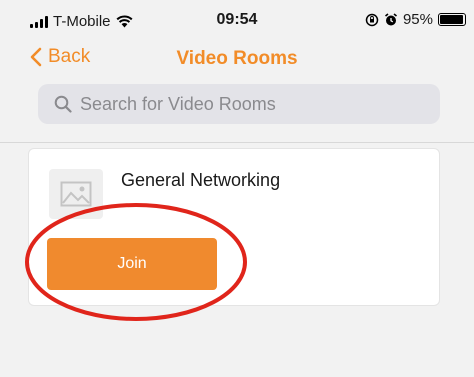 This screenshot has height=377, width=474. Describe the element at coordinates (178, 103) in the screenshot. I see `search-placeholder: Search for Video Rooms` at that location.